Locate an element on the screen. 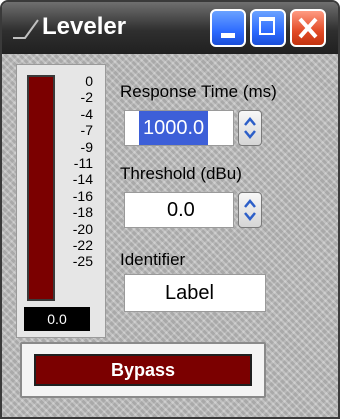 The height and width of the screenshot is (419, 340). meter-readout: 0.0 is located at coordinates (57, 319).